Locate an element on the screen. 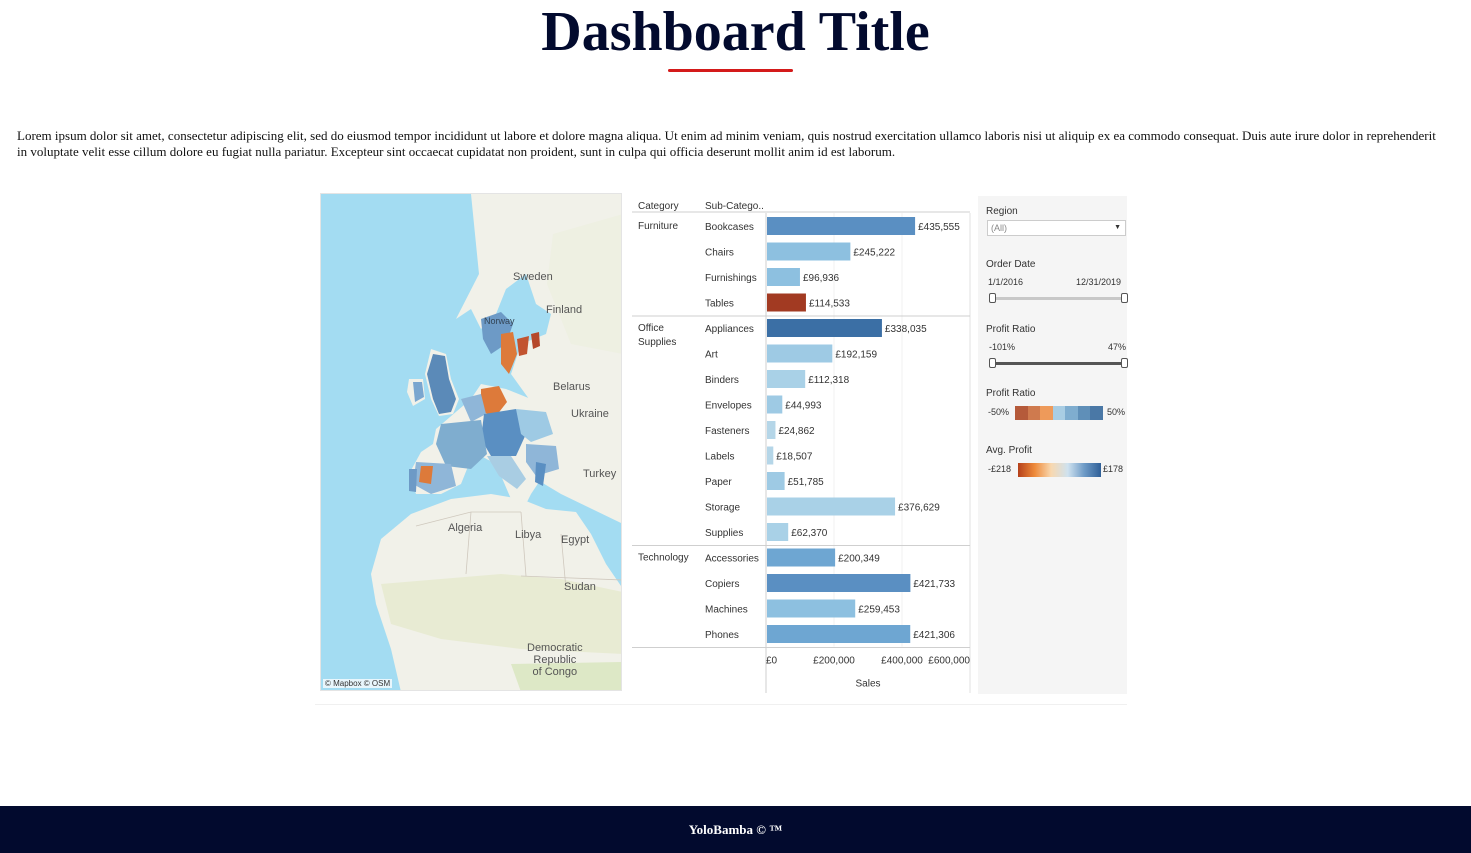  subcategory-label: Storage is located at coordinates (722, 508).